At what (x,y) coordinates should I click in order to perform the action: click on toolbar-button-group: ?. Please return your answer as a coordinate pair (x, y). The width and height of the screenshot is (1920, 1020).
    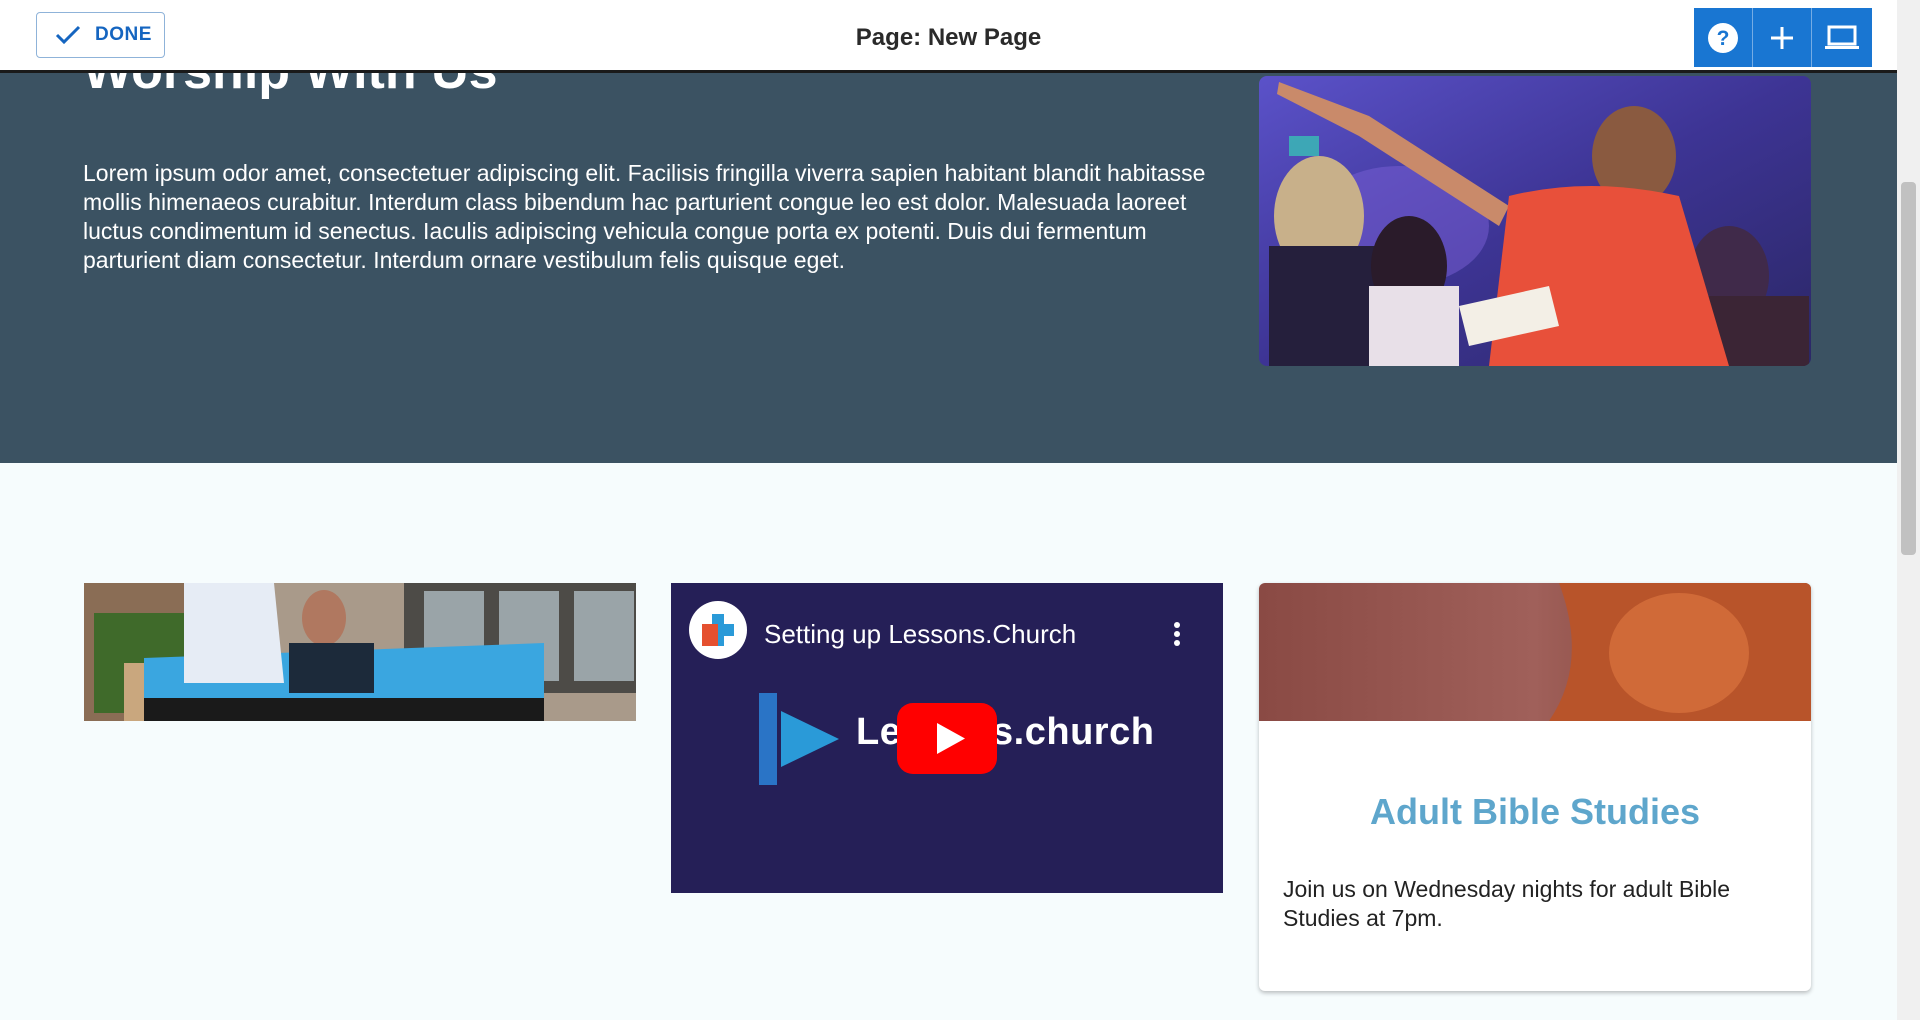
    Looking at the image, I should click on (1783, 37).